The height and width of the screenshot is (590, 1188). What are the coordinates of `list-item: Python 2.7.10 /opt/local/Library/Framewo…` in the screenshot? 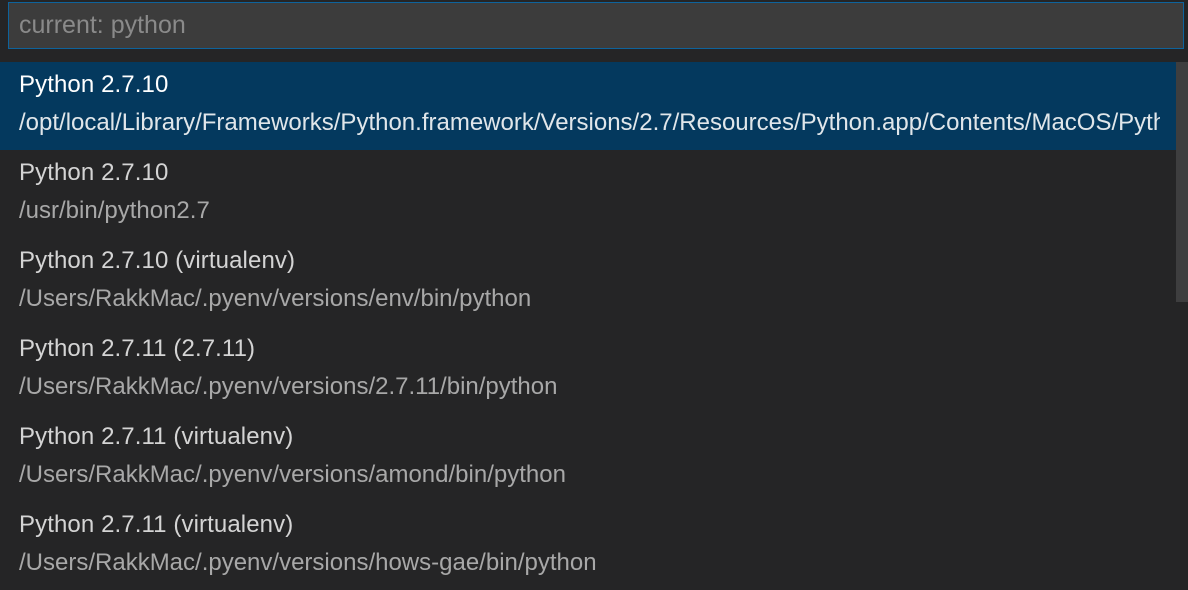 It's located at (588, 106).